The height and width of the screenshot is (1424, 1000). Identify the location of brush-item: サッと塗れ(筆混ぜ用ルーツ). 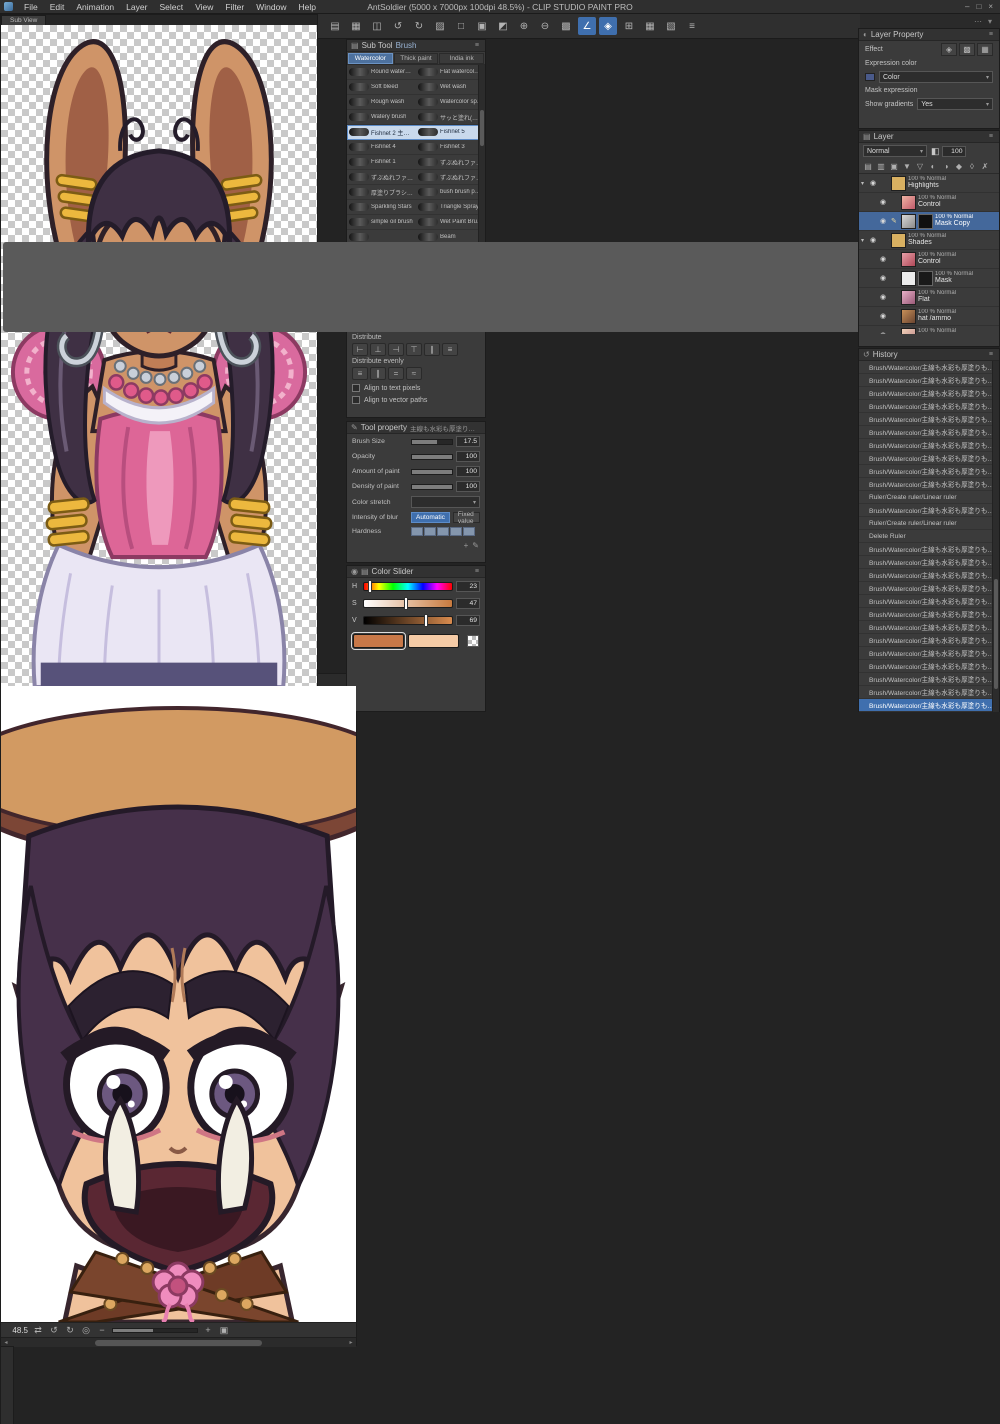
(450, 117).